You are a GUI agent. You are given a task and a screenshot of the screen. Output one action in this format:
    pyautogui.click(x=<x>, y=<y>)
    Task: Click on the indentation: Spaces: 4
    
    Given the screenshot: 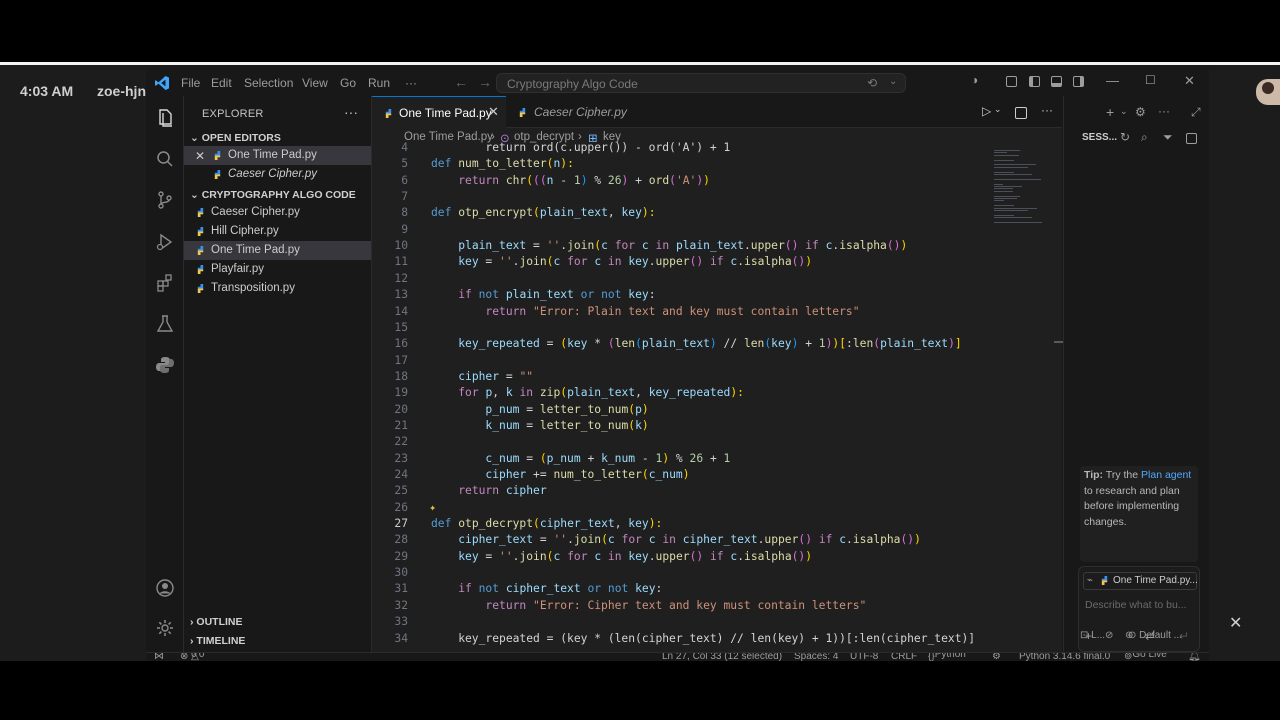 What is the action you would take?
    pyautogui.click(x=816, y=657)
    